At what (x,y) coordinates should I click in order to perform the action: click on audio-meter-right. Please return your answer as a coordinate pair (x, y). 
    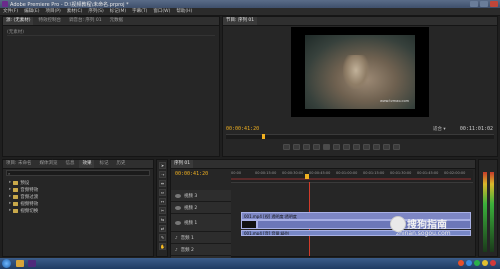
    Looking at the image, I should click on (492, 212).